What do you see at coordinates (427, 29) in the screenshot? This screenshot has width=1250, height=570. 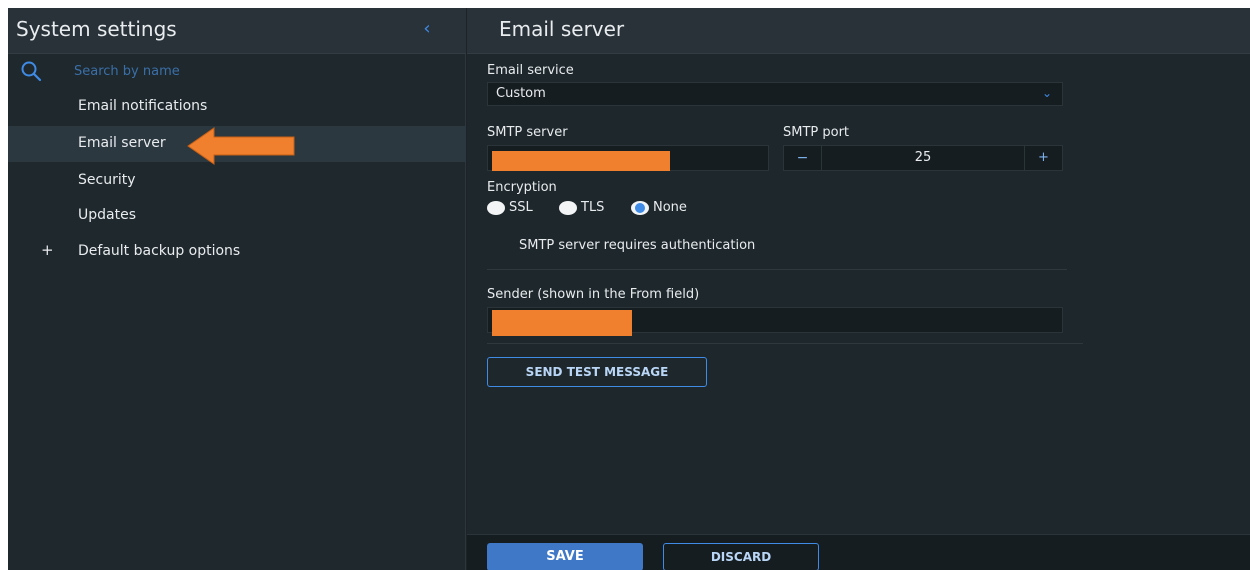 I see `chevron-left-icon: ‹` at bounding box center [427, 29].